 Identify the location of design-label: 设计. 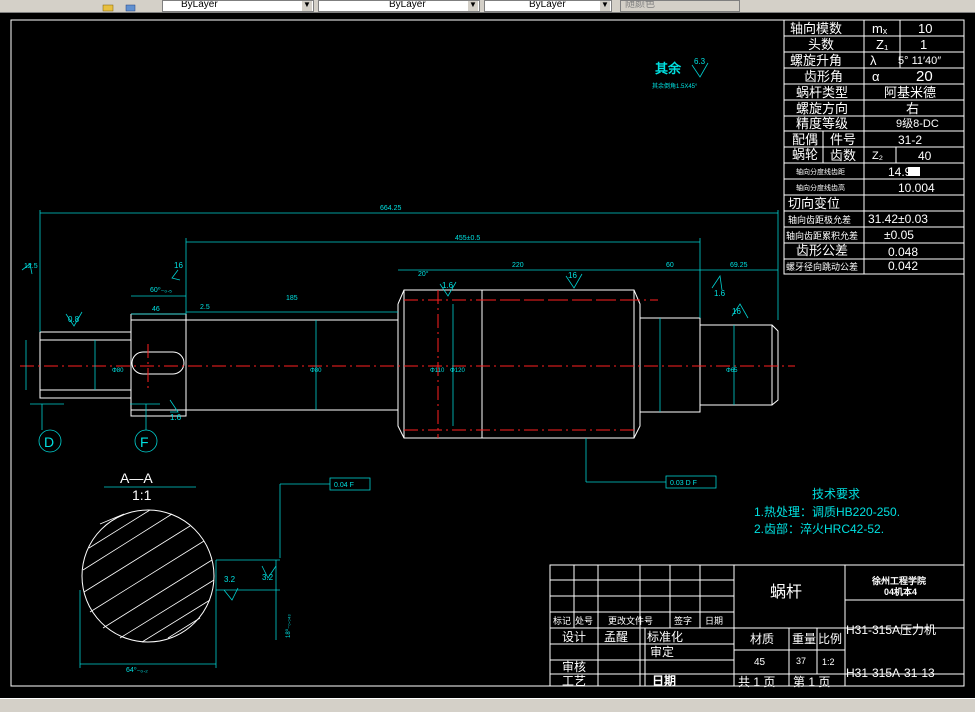
(574, 637).